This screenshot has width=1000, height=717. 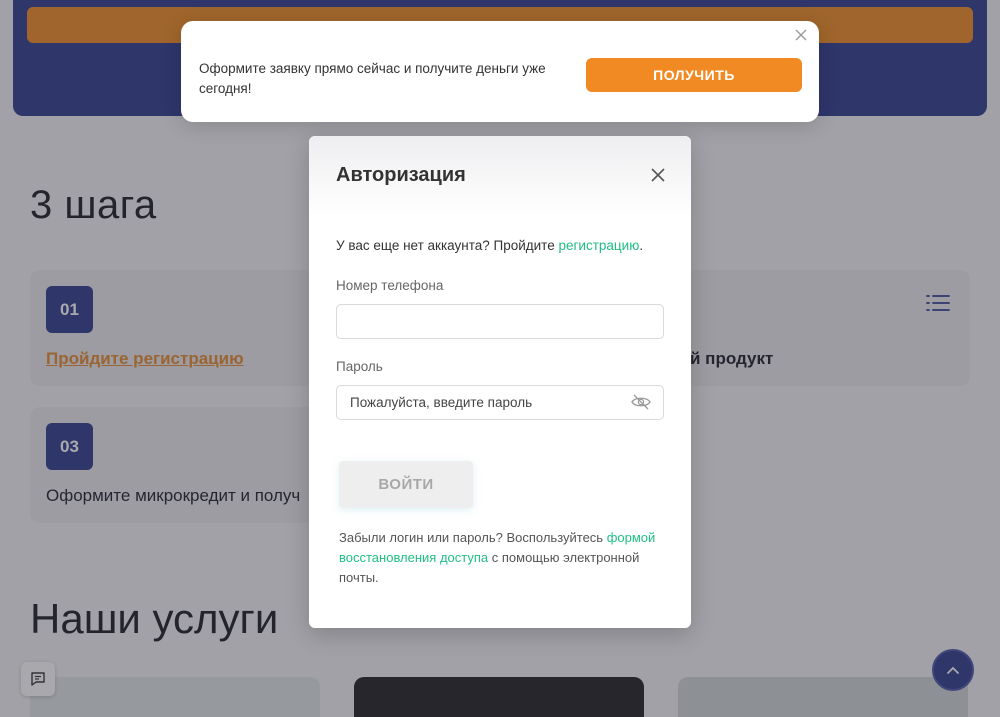 I want to click on phone-input, so click(x=500, y=321).